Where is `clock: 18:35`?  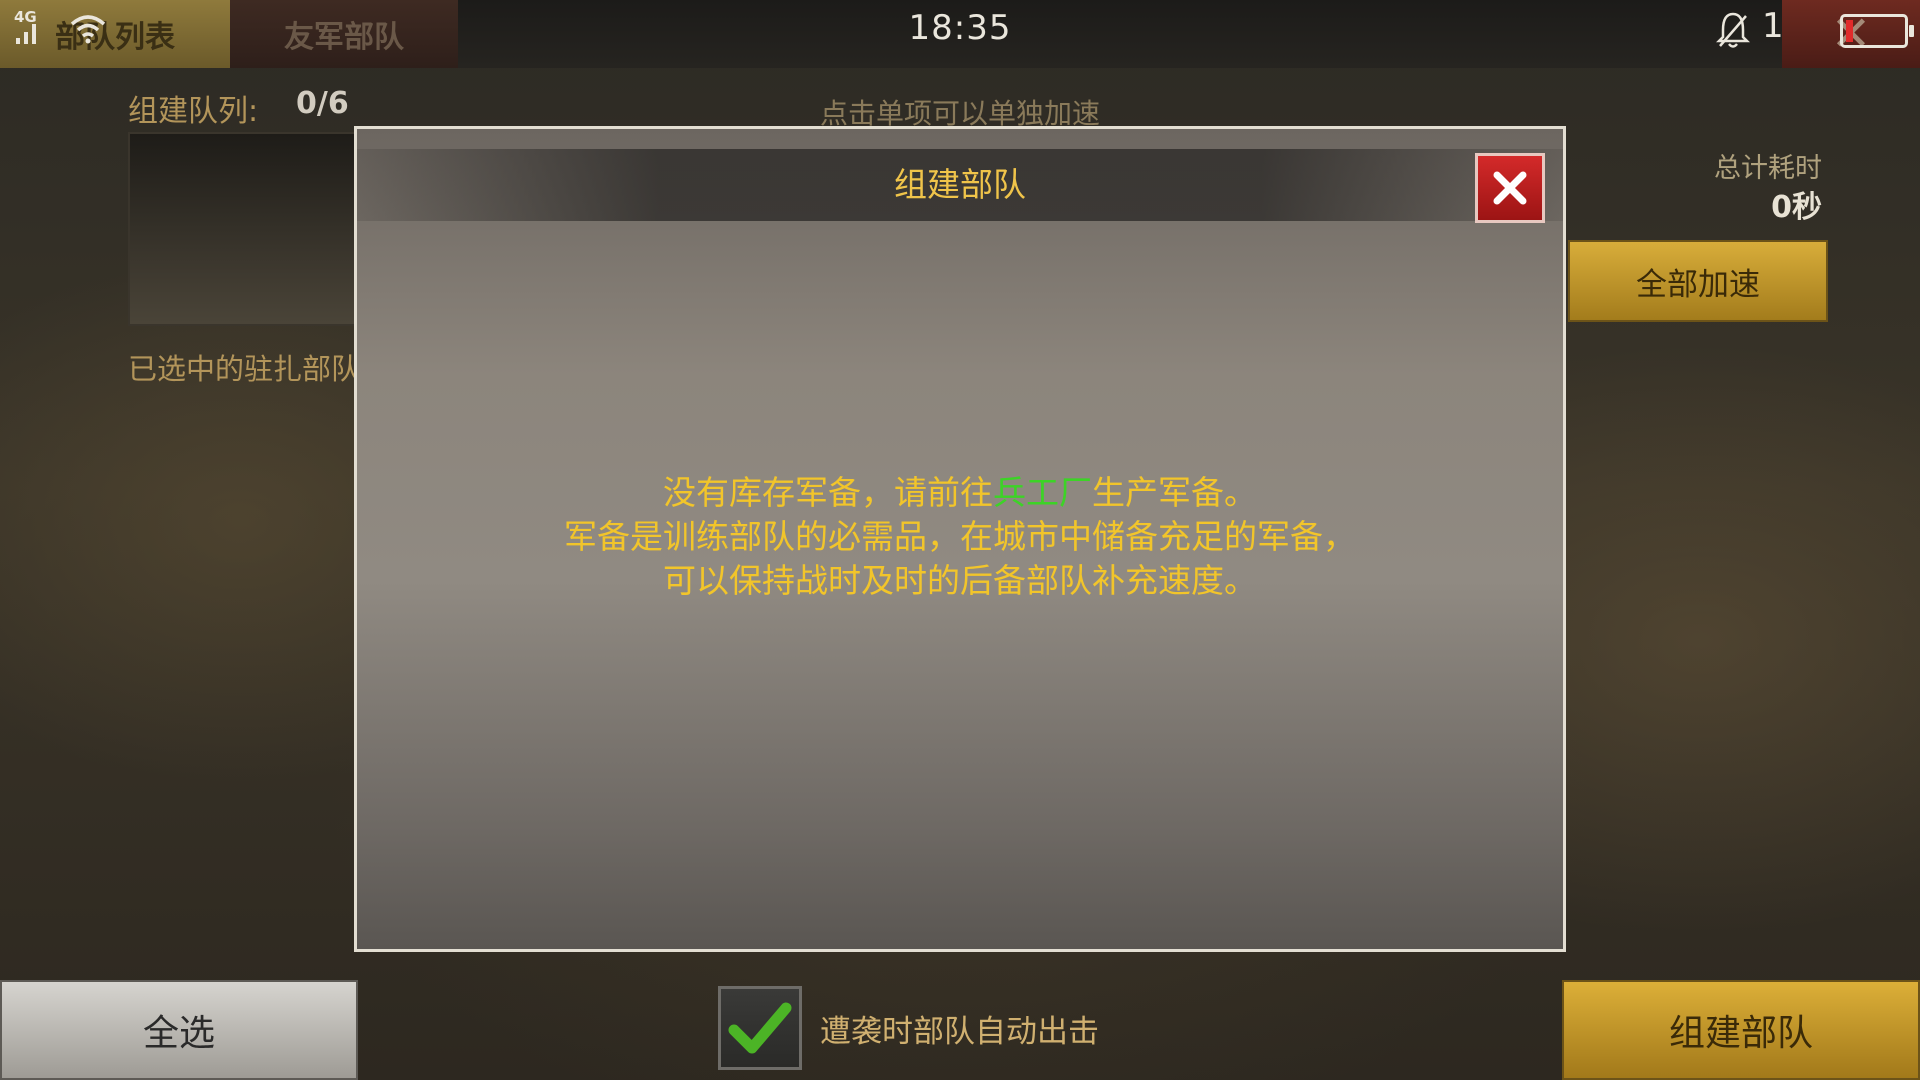
clock: 18:35 is located at coordinates (960, 28).